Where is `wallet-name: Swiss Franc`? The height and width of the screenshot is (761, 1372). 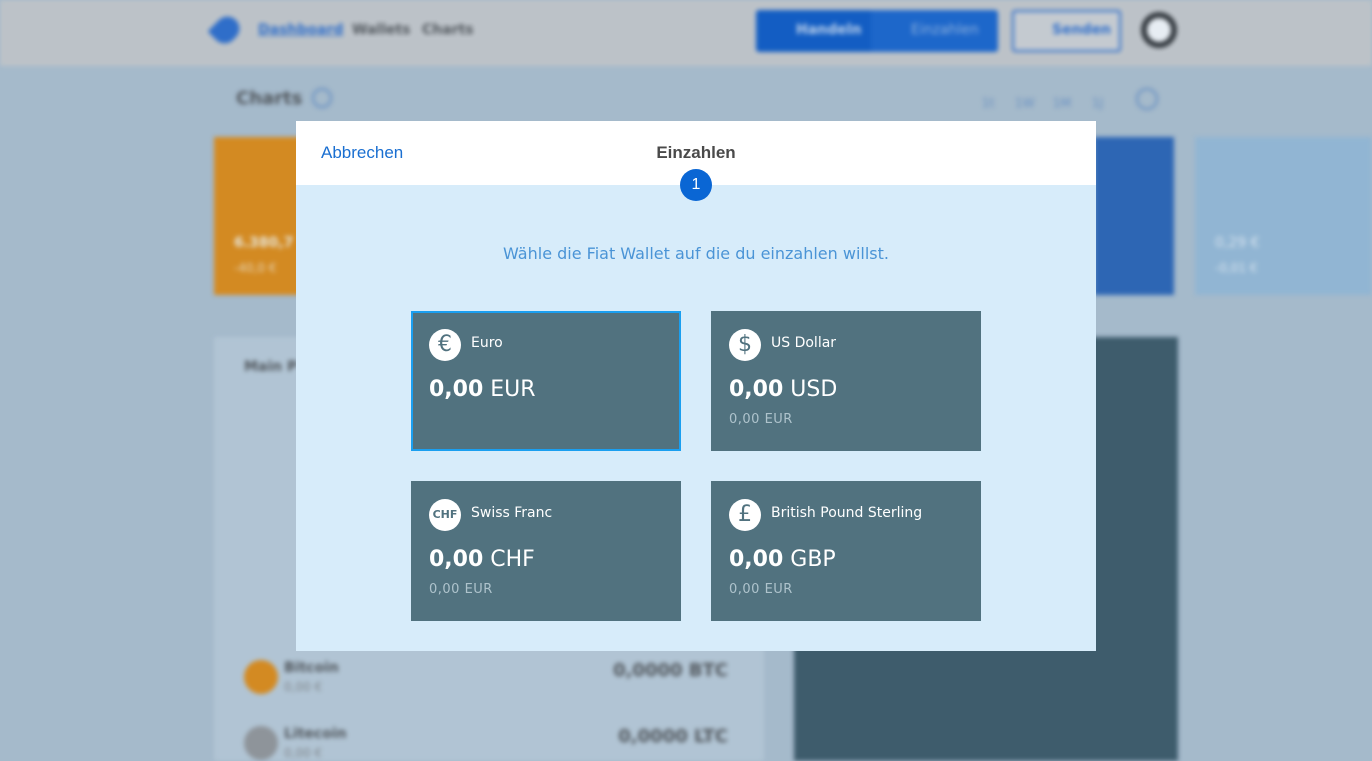 wallet-name: Swiss Franc is located at coordinates (512, 513).